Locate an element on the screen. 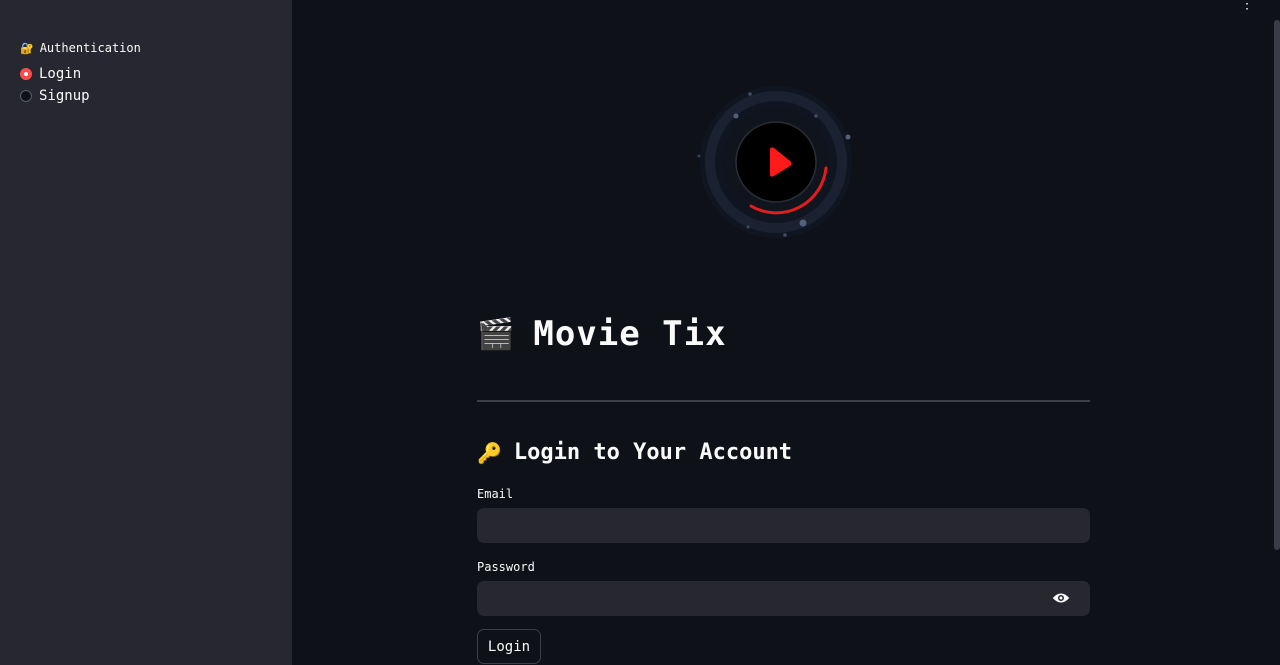 The height and width of the screenshot is (665, 1280). eye-icon is located at coordinates (1061, 598).